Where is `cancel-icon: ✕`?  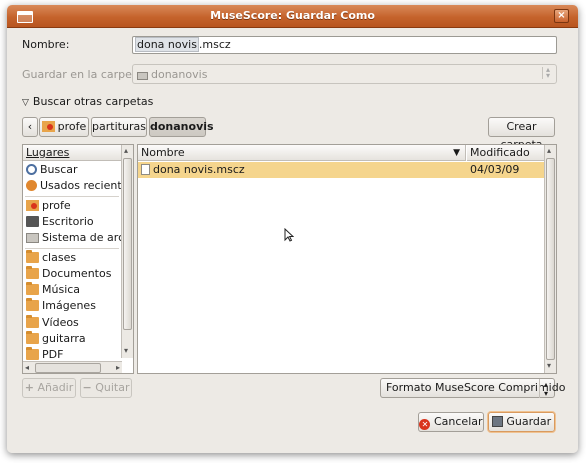 cancel-icon: ✕ is located at coordinates (425, 424).